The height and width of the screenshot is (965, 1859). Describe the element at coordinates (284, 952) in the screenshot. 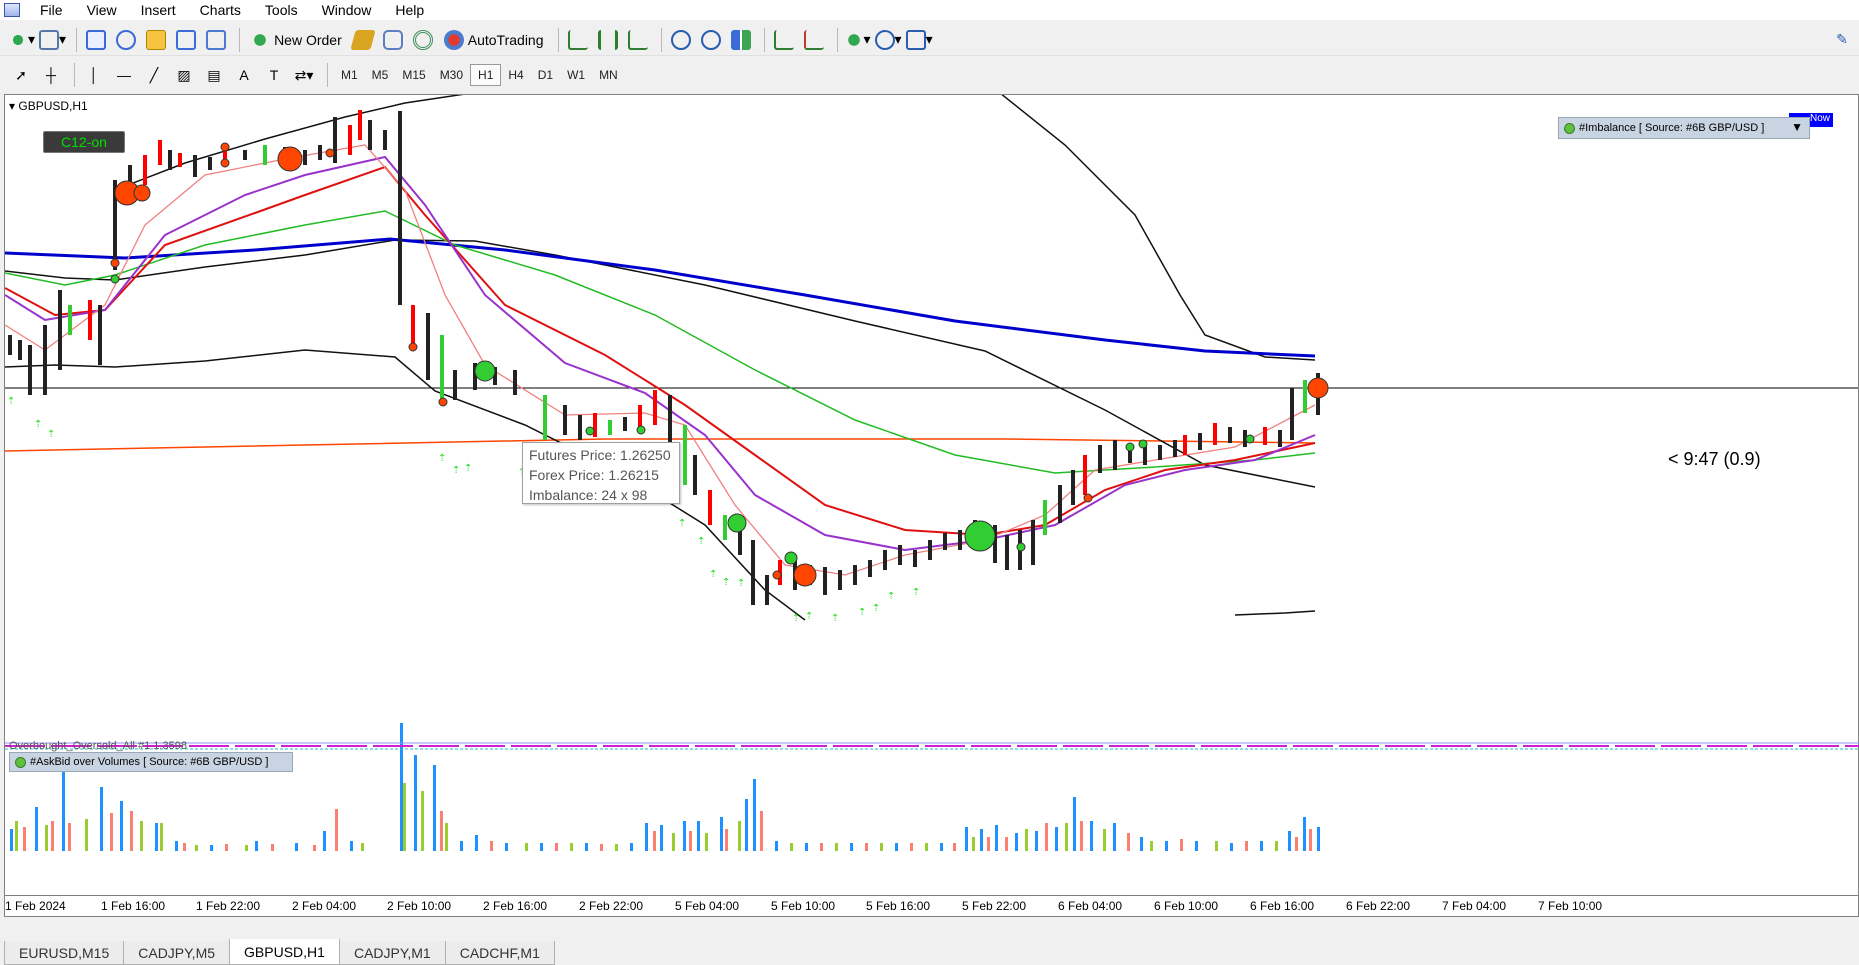

I see `tab-gbpusd-h1: GBPUSD,H1` at that location.